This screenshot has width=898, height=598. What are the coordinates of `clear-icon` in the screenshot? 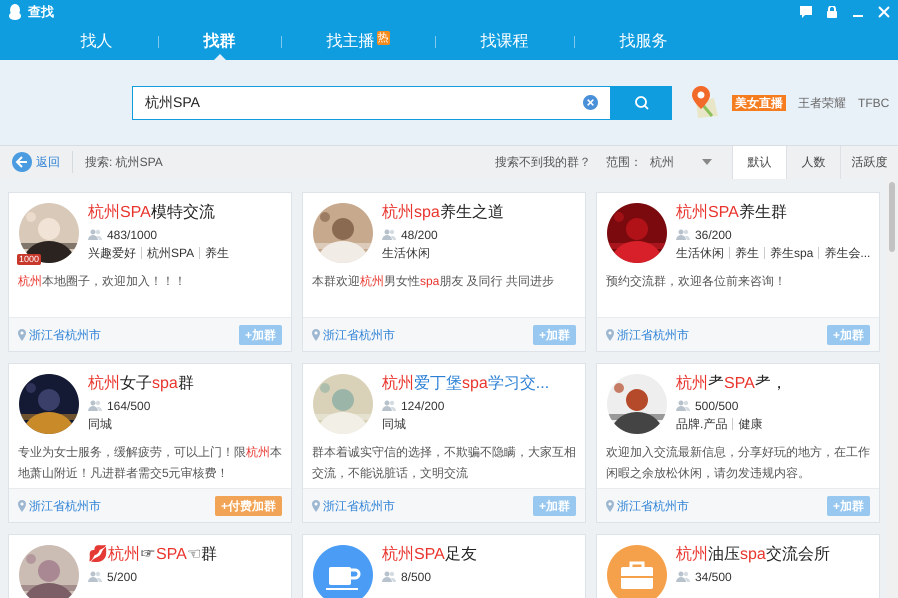 It's located at (590, 102).